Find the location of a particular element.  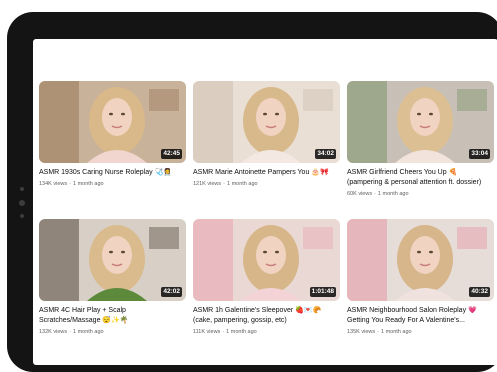

video-meta: 121K views · 1 month ago is located at coordinates (266, 184).